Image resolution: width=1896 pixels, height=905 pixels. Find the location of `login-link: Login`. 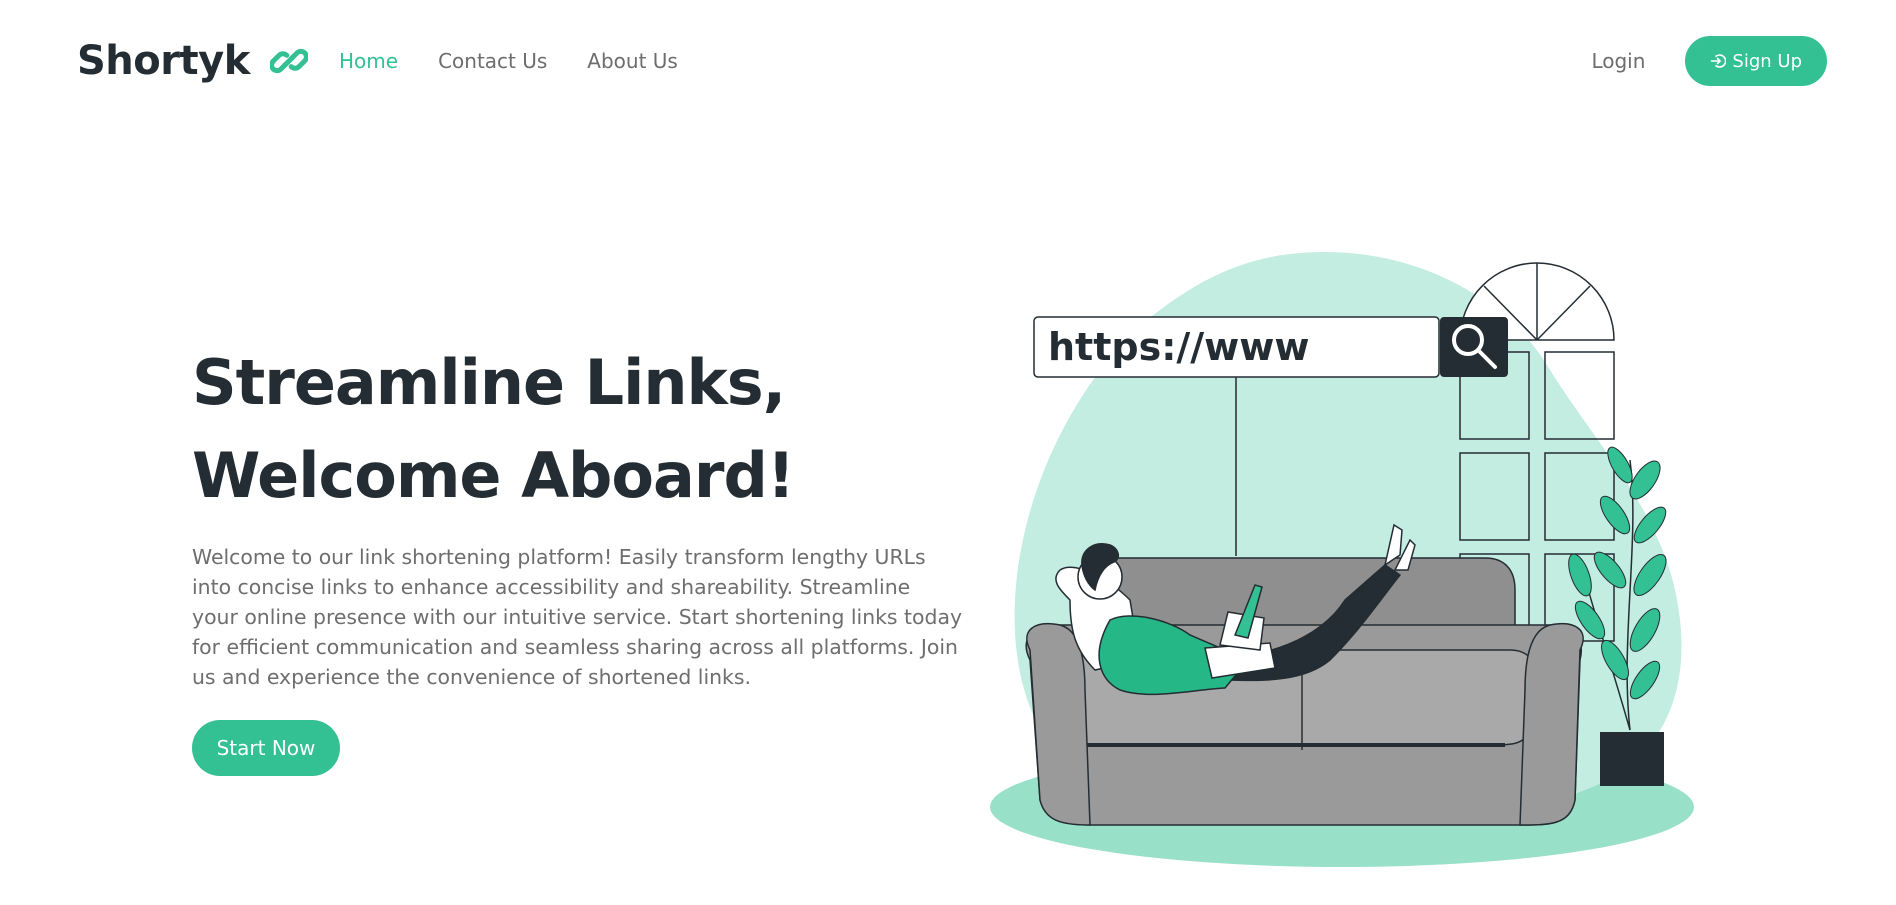

login-link: Login is located at coordinates (1618, 61).